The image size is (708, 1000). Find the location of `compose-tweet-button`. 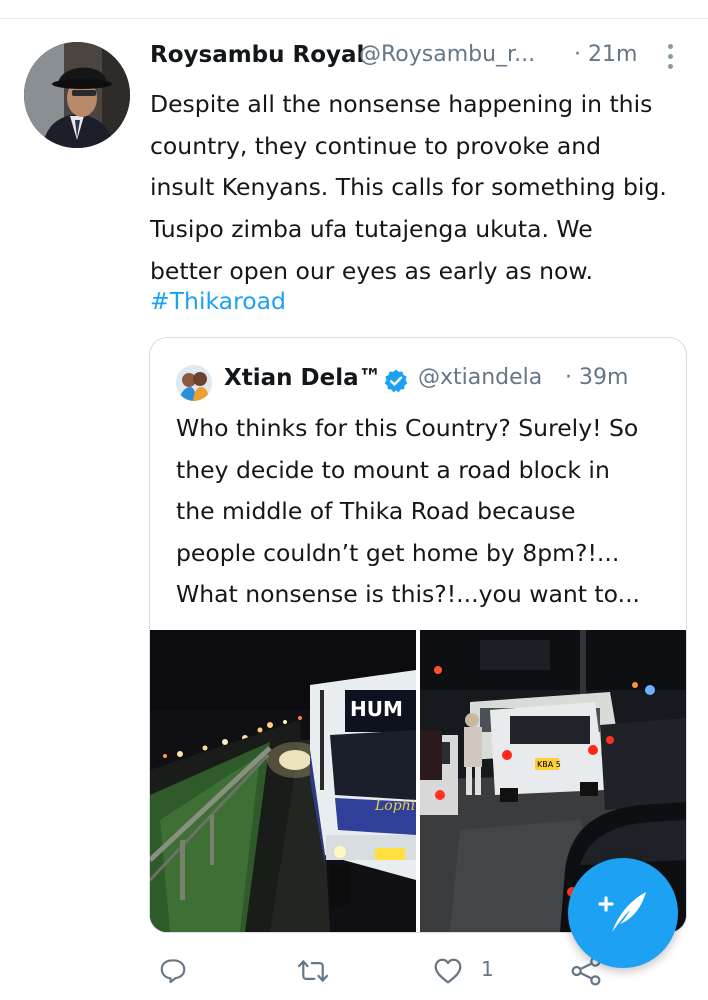

compose-tweet-button is located at coordinates (623, 913).